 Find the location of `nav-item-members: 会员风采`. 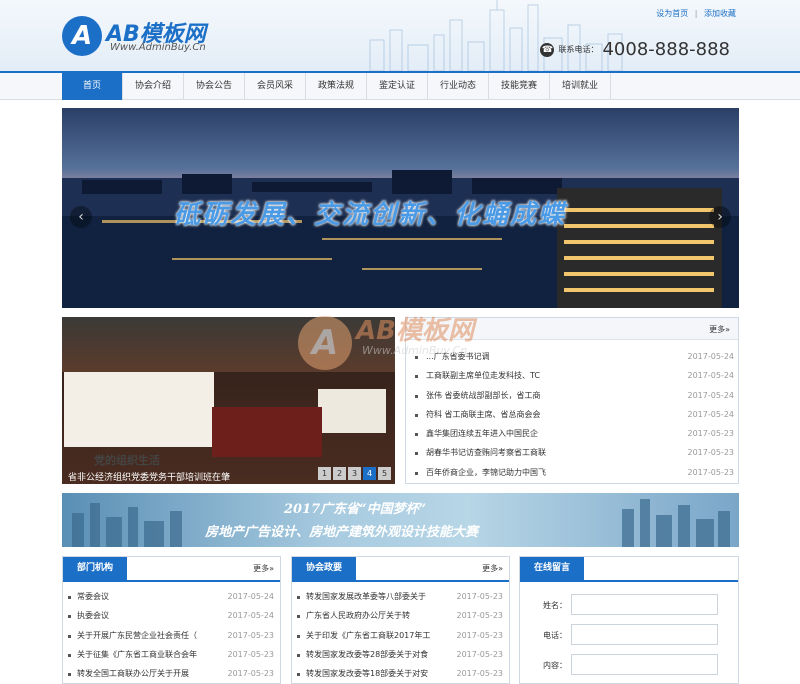

nav-item-members: 会员风采 is located at coordinates (275, 86).